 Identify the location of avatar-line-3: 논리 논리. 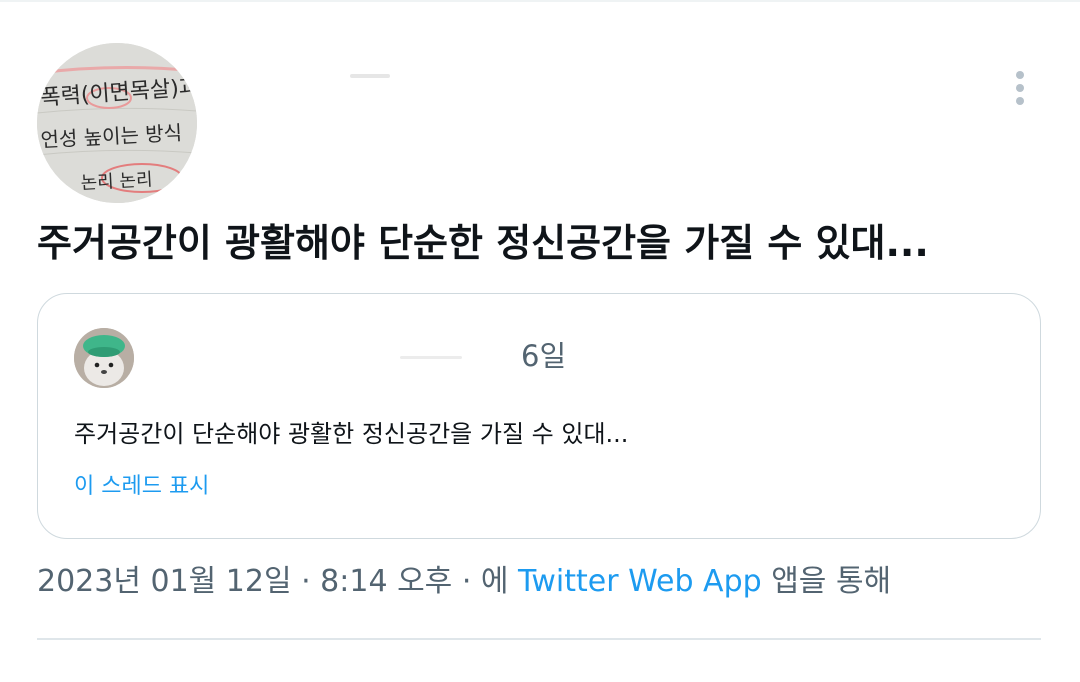
(116, 181).